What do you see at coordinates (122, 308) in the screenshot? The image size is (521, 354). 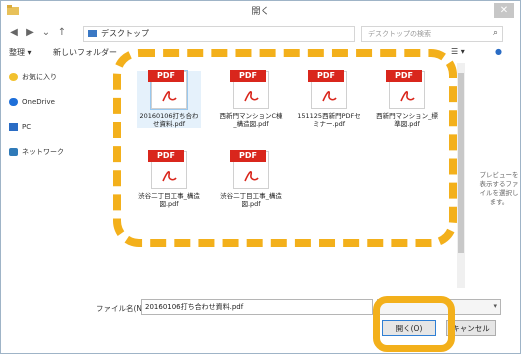 I see `filename-label: ファイル名(N):` at bounding box center [122, 308].